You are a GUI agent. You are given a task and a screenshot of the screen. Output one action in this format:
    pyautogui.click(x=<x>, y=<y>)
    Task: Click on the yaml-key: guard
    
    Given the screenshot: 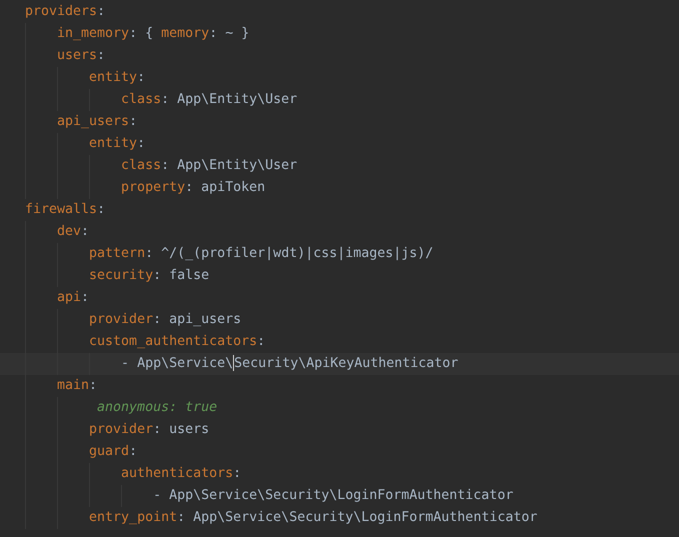 What is the action you would take?
    pyautogui.click(x=109, y=451)
    